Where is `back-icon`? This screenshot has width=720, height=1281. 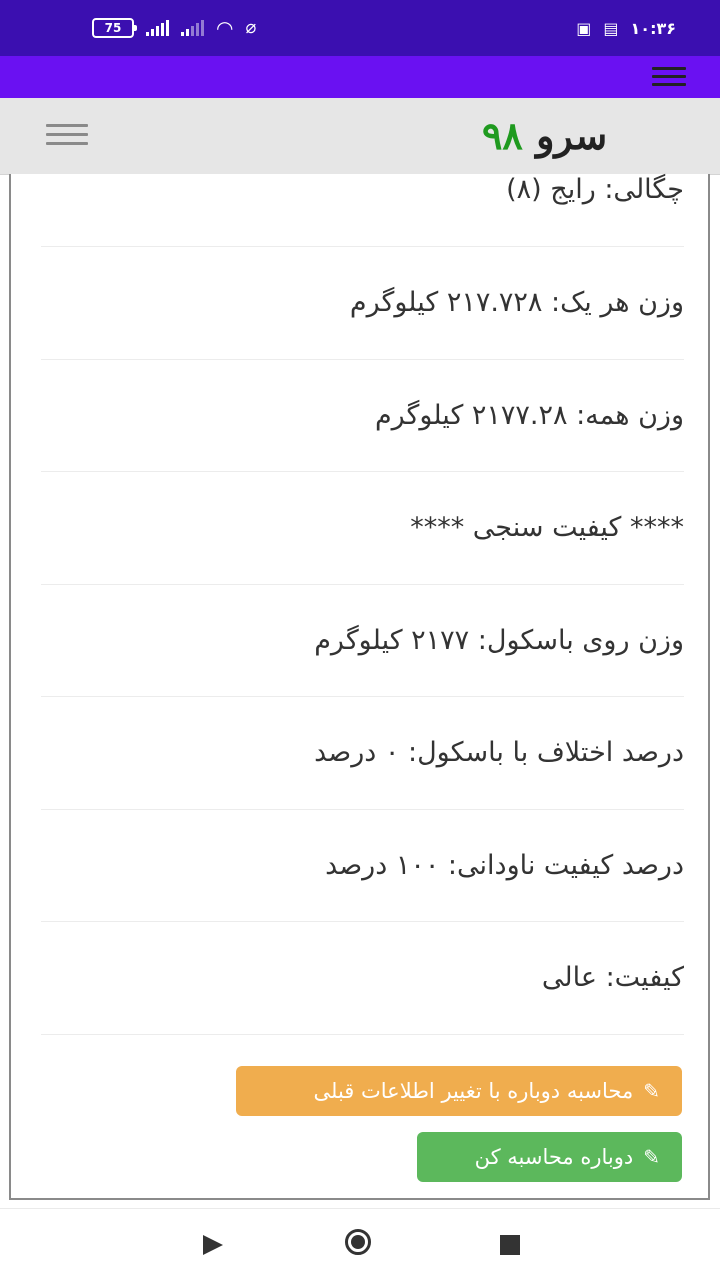
back-icon is located at coordinates (213, 1245).